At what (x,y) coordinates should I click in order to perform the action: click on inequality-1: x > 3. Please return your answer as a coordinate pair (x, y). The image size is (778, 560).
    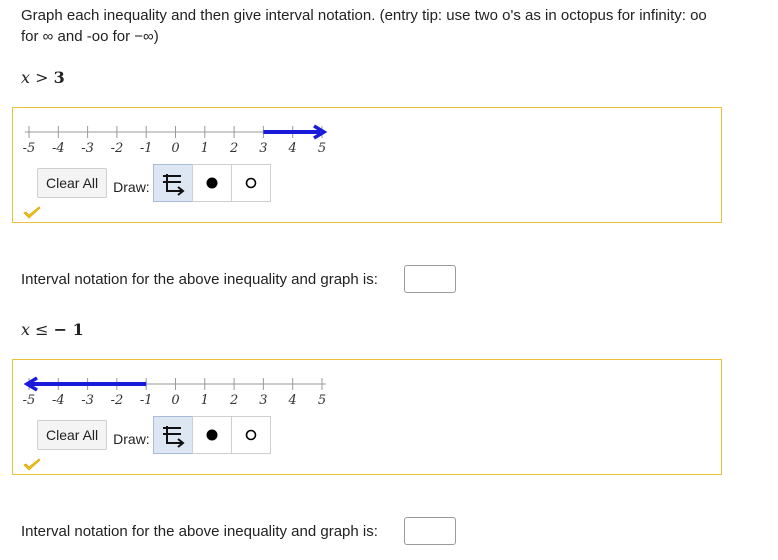
    Looking at the image, I should click on (43, 77).